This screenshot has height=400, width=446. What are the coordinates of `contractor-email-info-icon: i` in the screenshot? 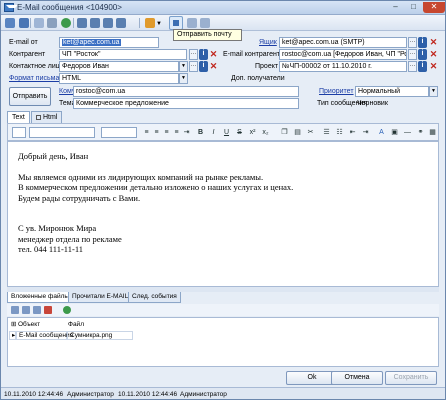 It's located at (422, 54).